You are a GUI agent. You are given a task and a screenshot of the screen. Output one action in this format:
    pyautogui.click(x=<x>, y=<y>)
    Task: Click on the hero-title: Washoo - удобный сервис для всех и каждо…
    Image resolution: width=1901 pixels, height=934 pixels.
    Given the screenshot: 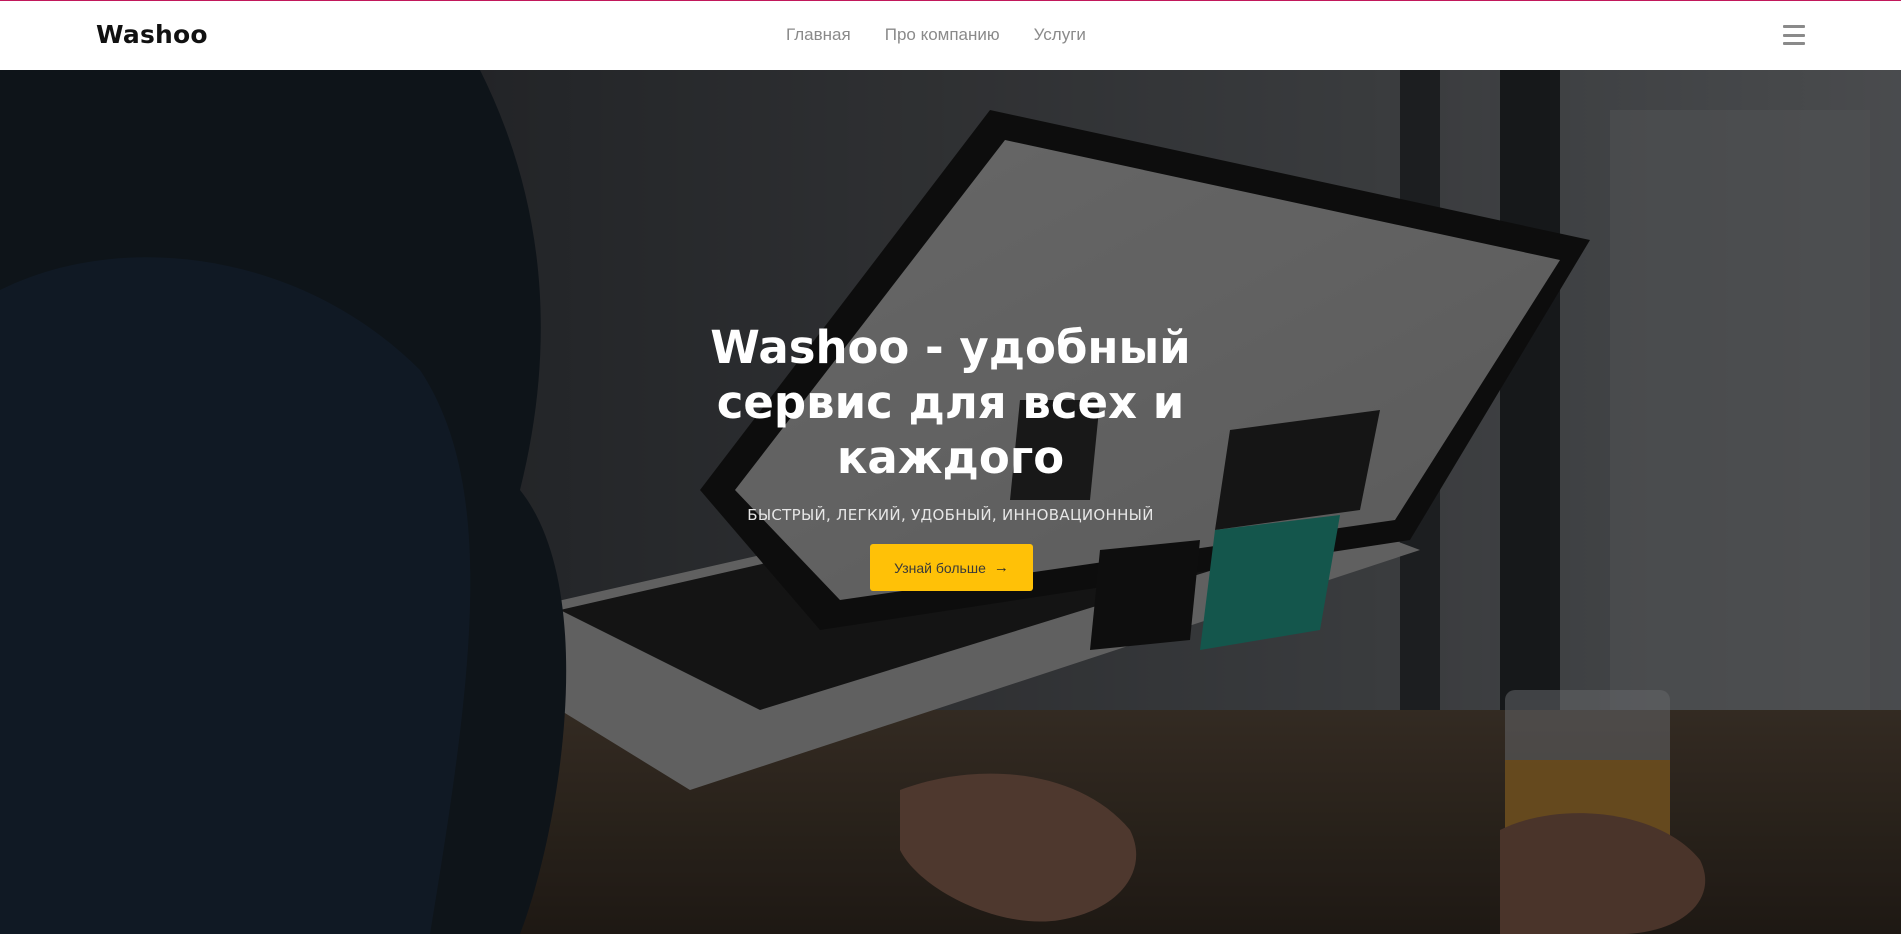 What is the action you would take?
    pyautogui.click(x=950, y=402)
    